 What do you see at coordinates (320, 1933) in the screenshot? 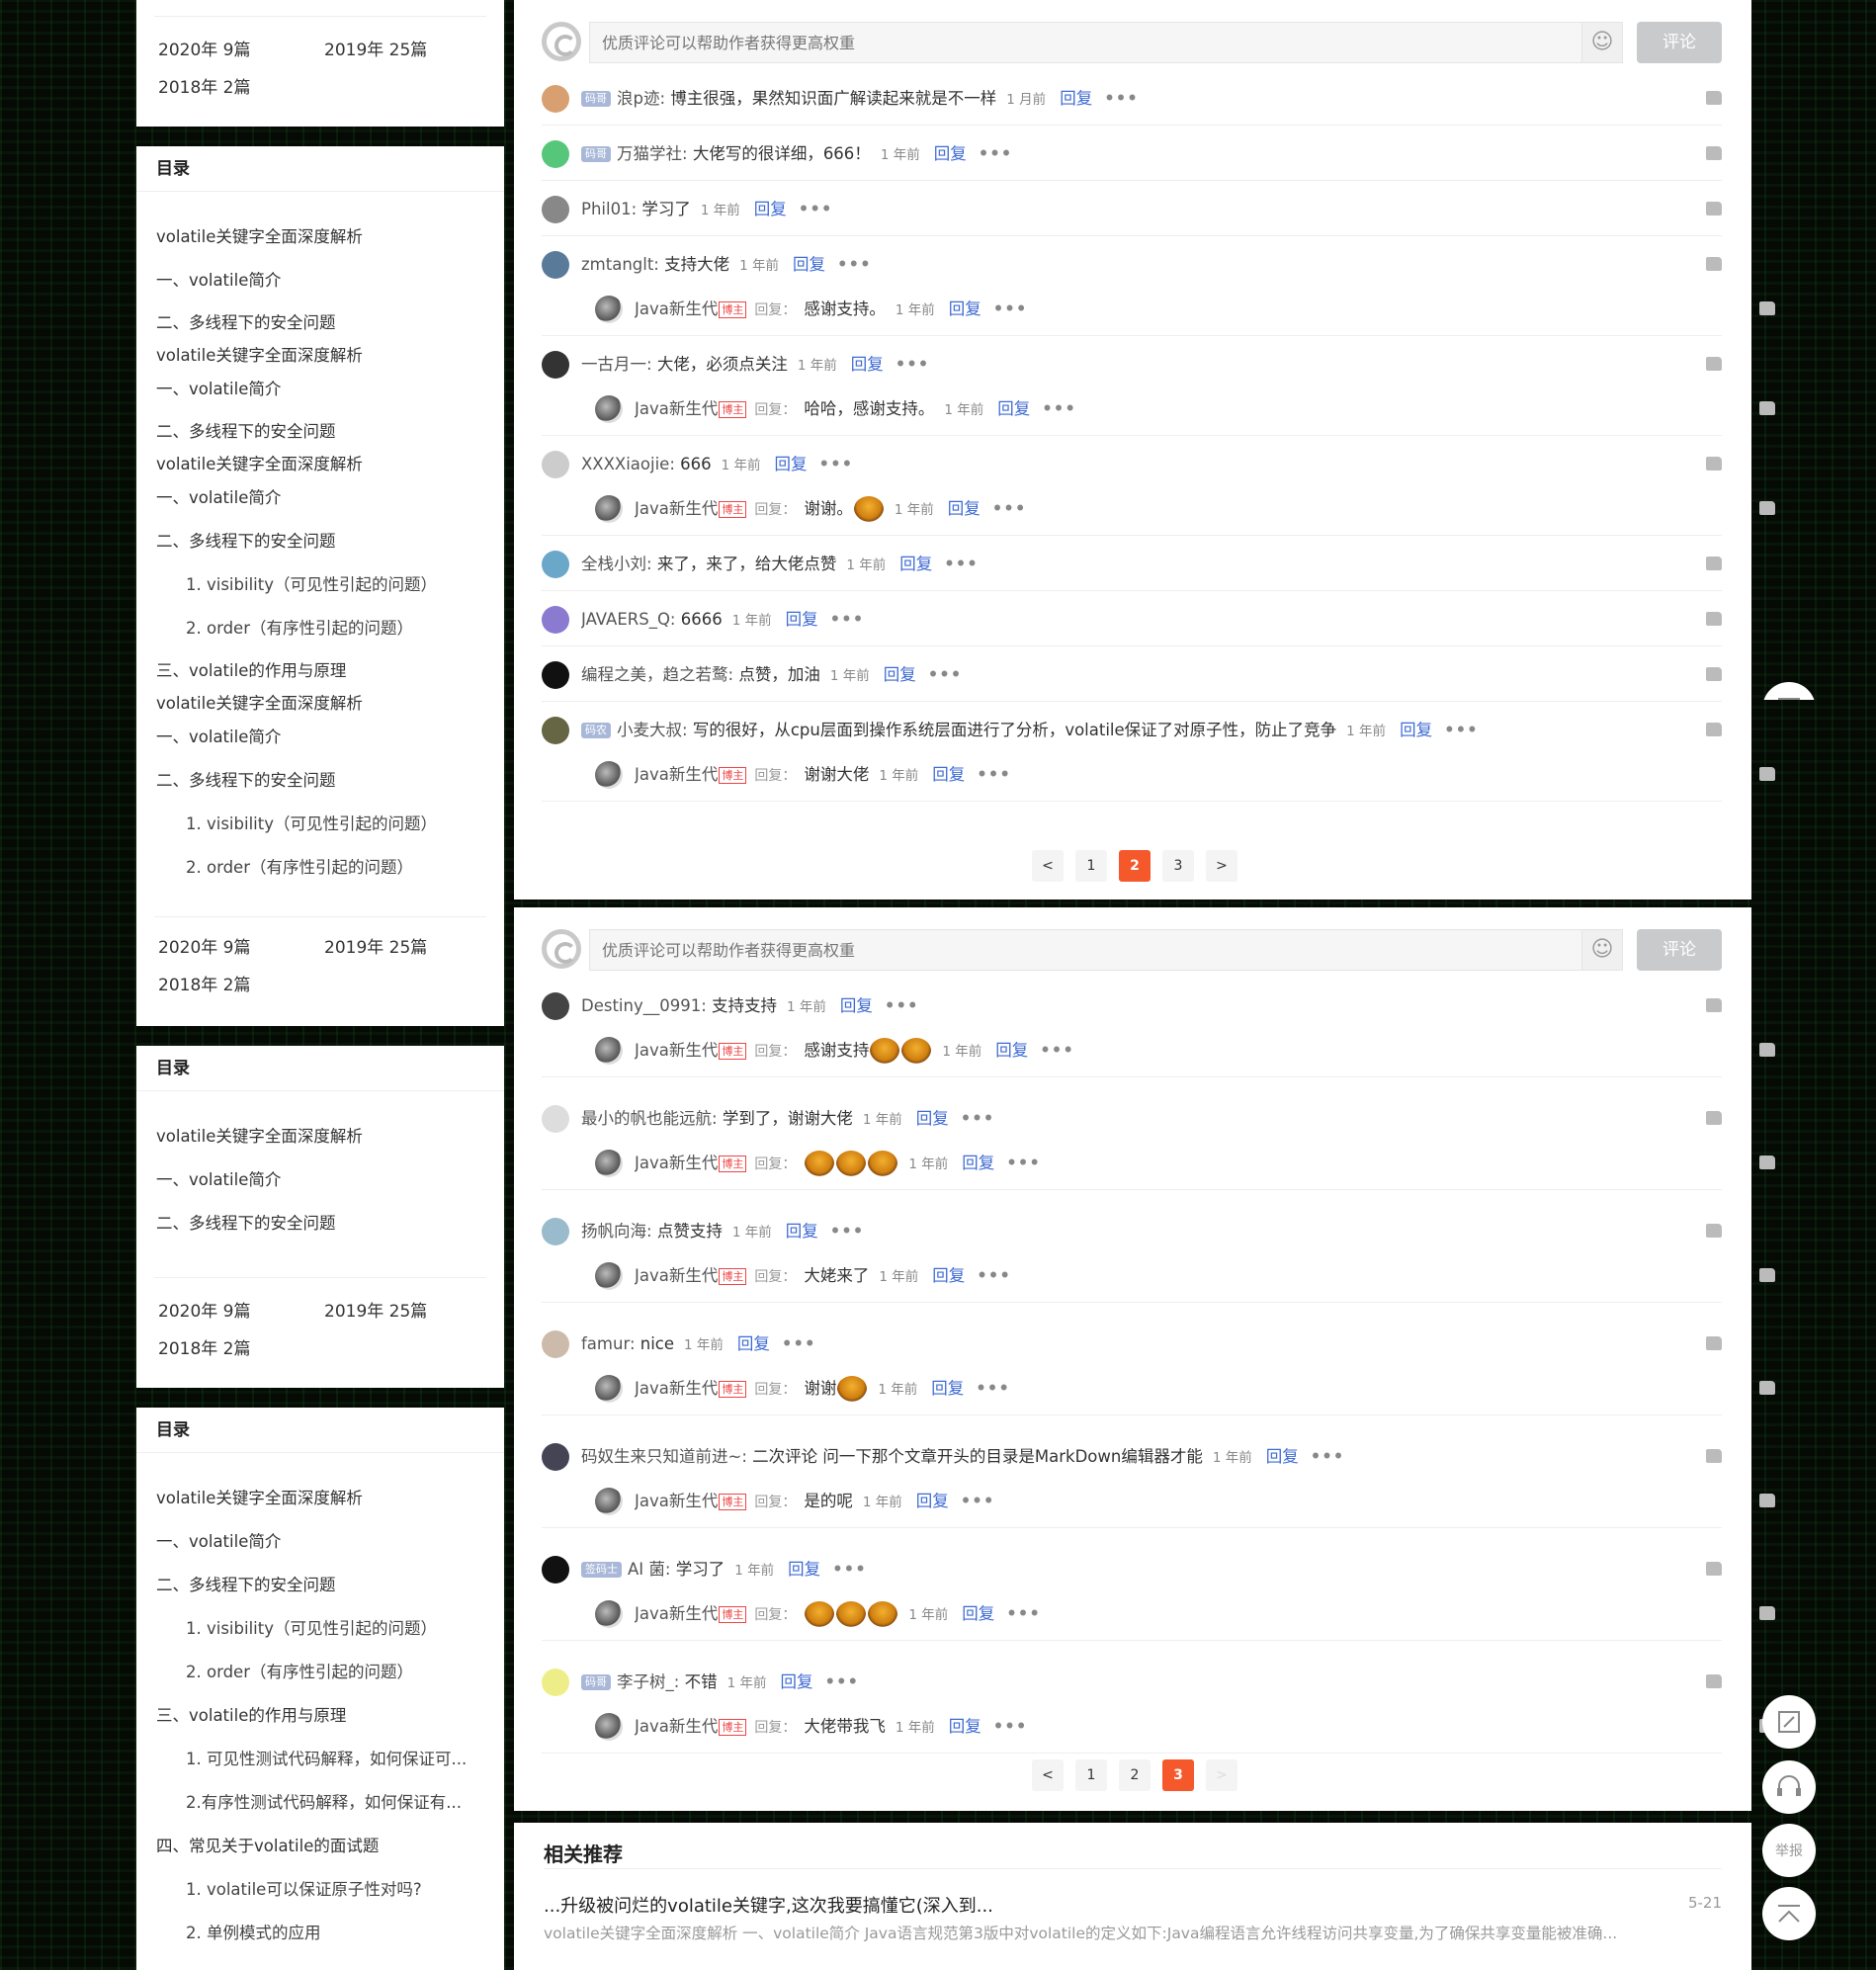
I see `toc-item: 2. 单例模式的应用` at bounding box center [320, 1933].